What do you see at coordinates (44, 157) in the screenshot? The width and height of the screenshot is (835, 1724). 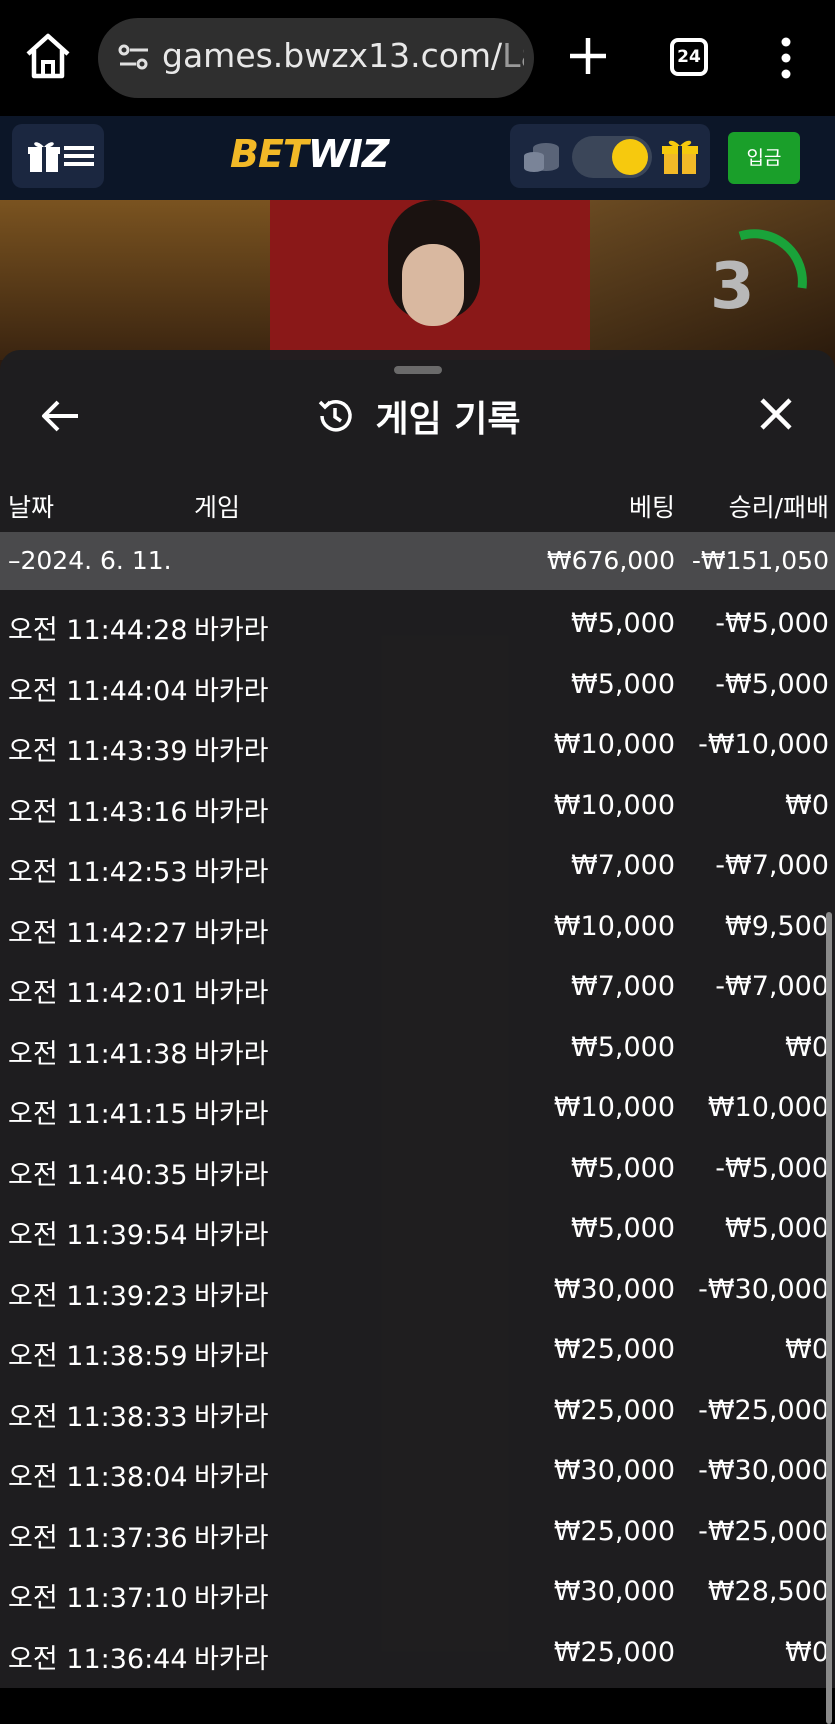 I see `gift-icon` at bounding box center [44, 157].